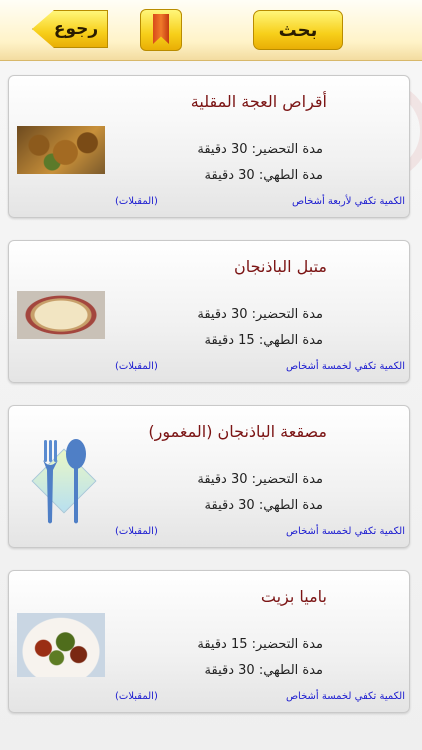 The height and width of the screenshot is (750, 422). I want to click on prep-time: مدة التحضير: 15 دقيقة, so click(260, 644).